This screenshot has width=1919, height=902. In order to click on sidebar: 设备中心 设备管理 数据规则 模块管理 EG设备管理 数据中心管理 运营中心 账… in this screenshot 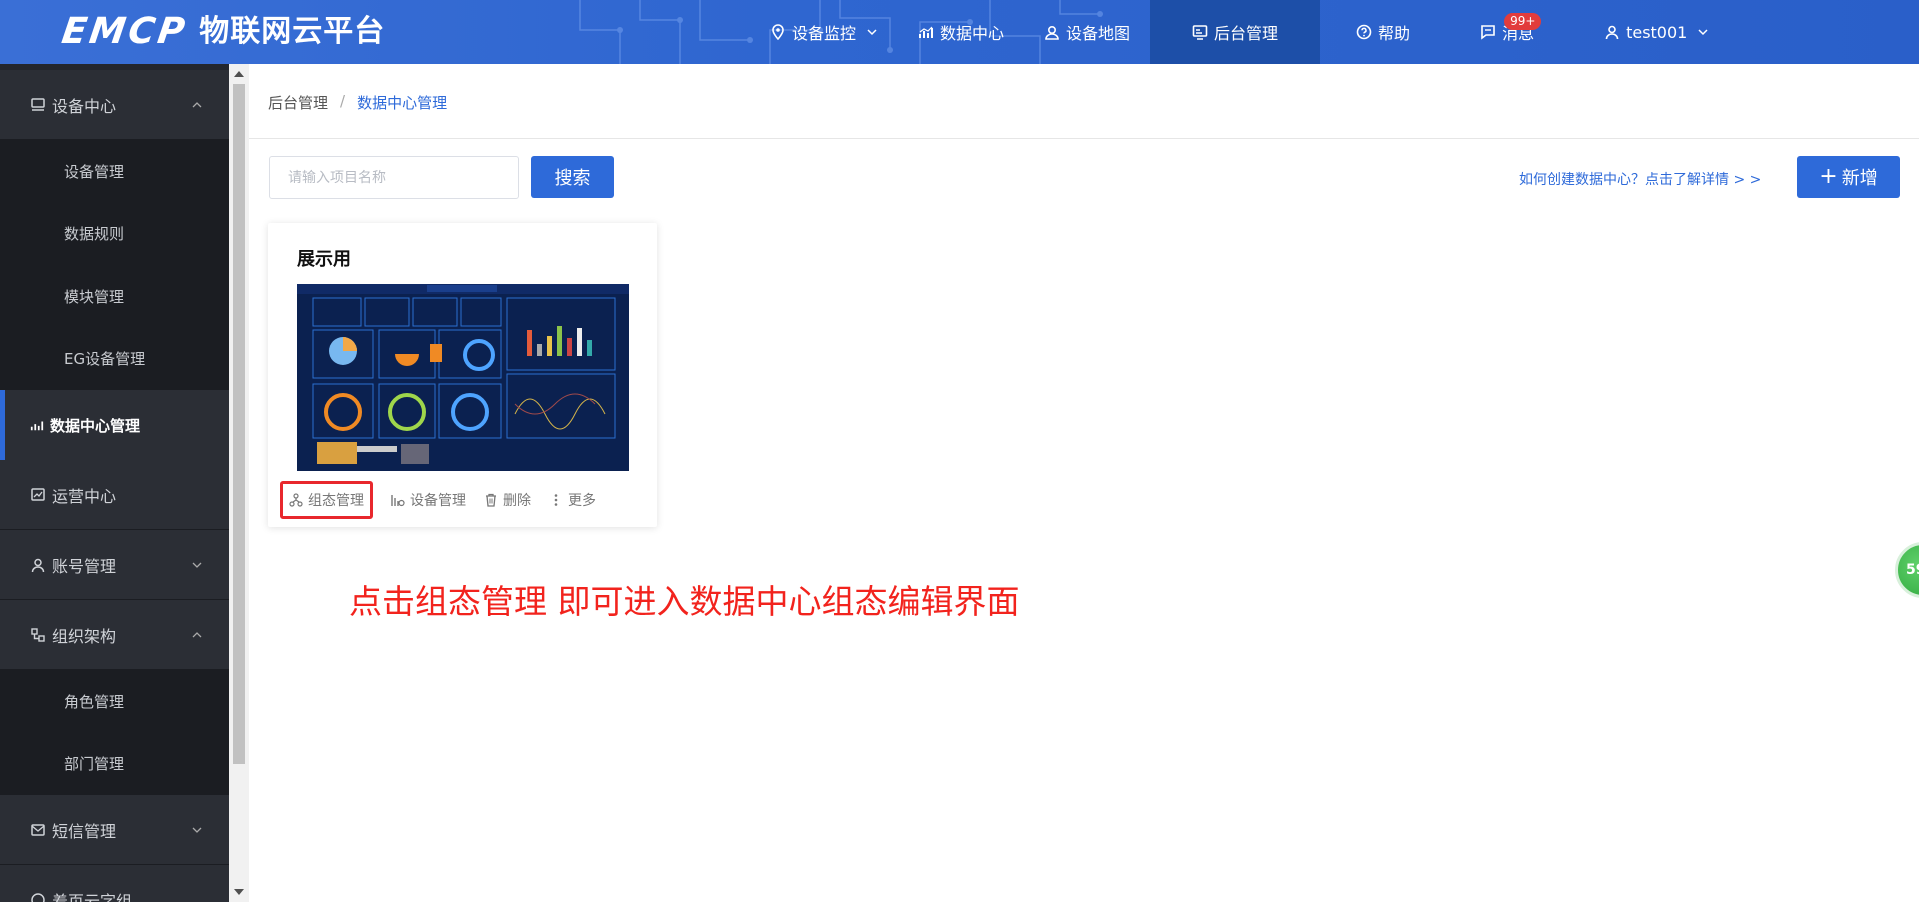, I will do `click(114, 483)`.